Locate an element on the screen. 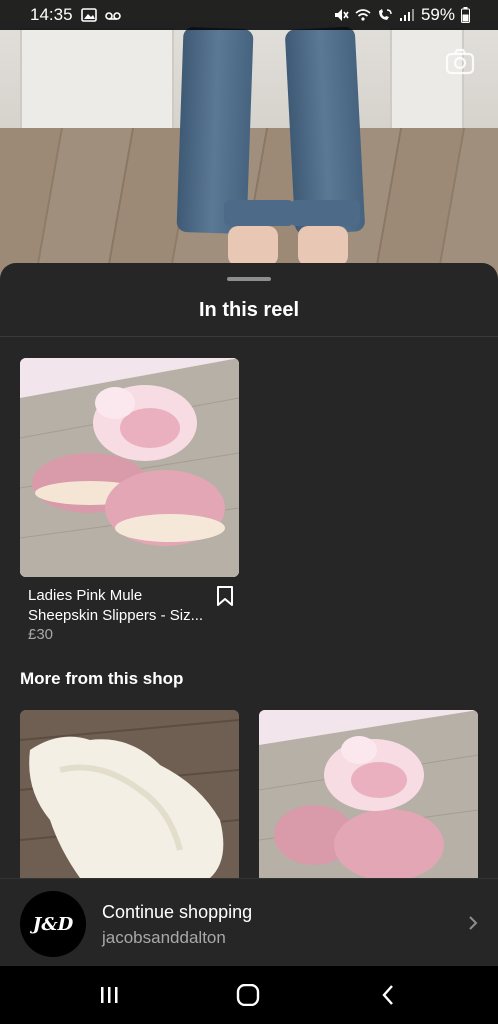 Image resolution: width=498 pixels, height=1024 pixels. back-icon is located at coordinates (390, 995).